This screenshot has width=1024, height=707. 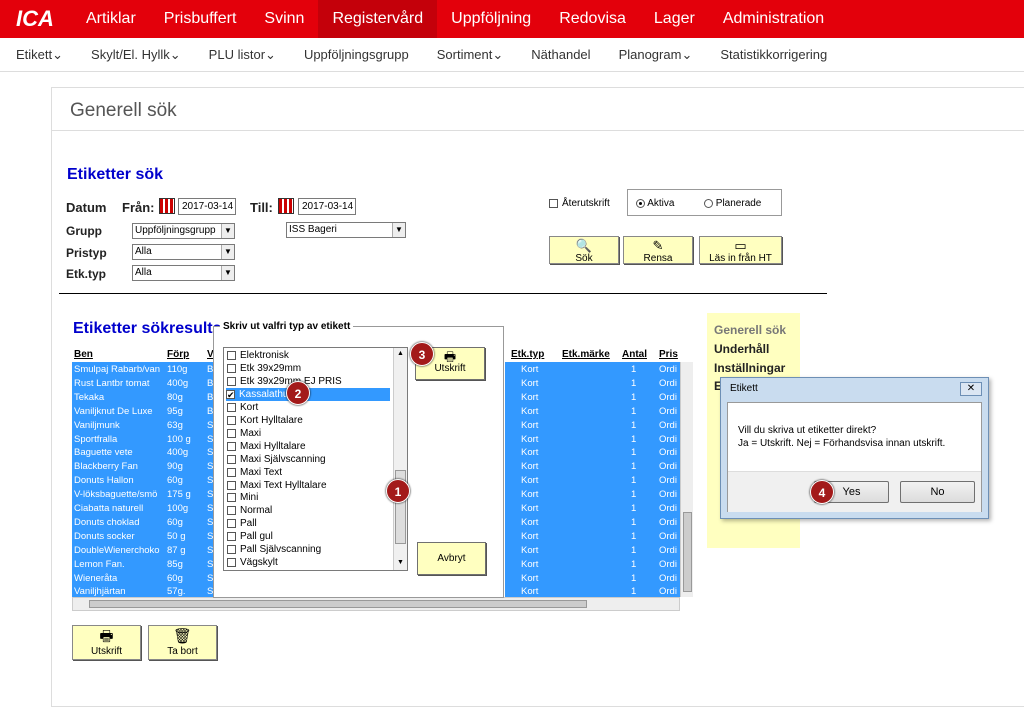 What do you see at coordinates (183, 273) in the screenshot?
I see `etktyp-select: Alla ▼` at bounding box center [183, 273].